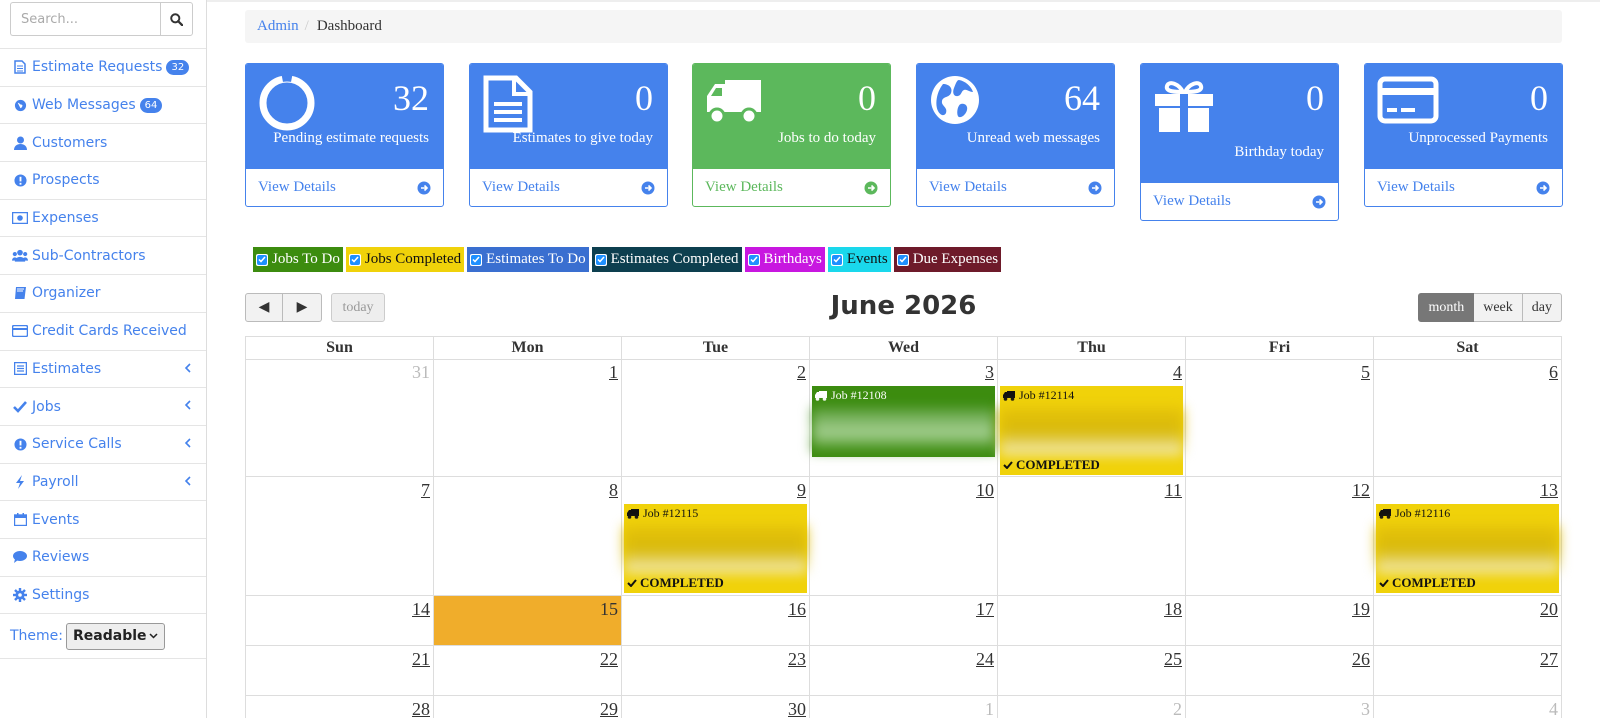  What do you see at coordinates (103, 443) in the screenshot?
I see `sidebar-item-service-calls: Service Calls` at bounding box center [103, 443].